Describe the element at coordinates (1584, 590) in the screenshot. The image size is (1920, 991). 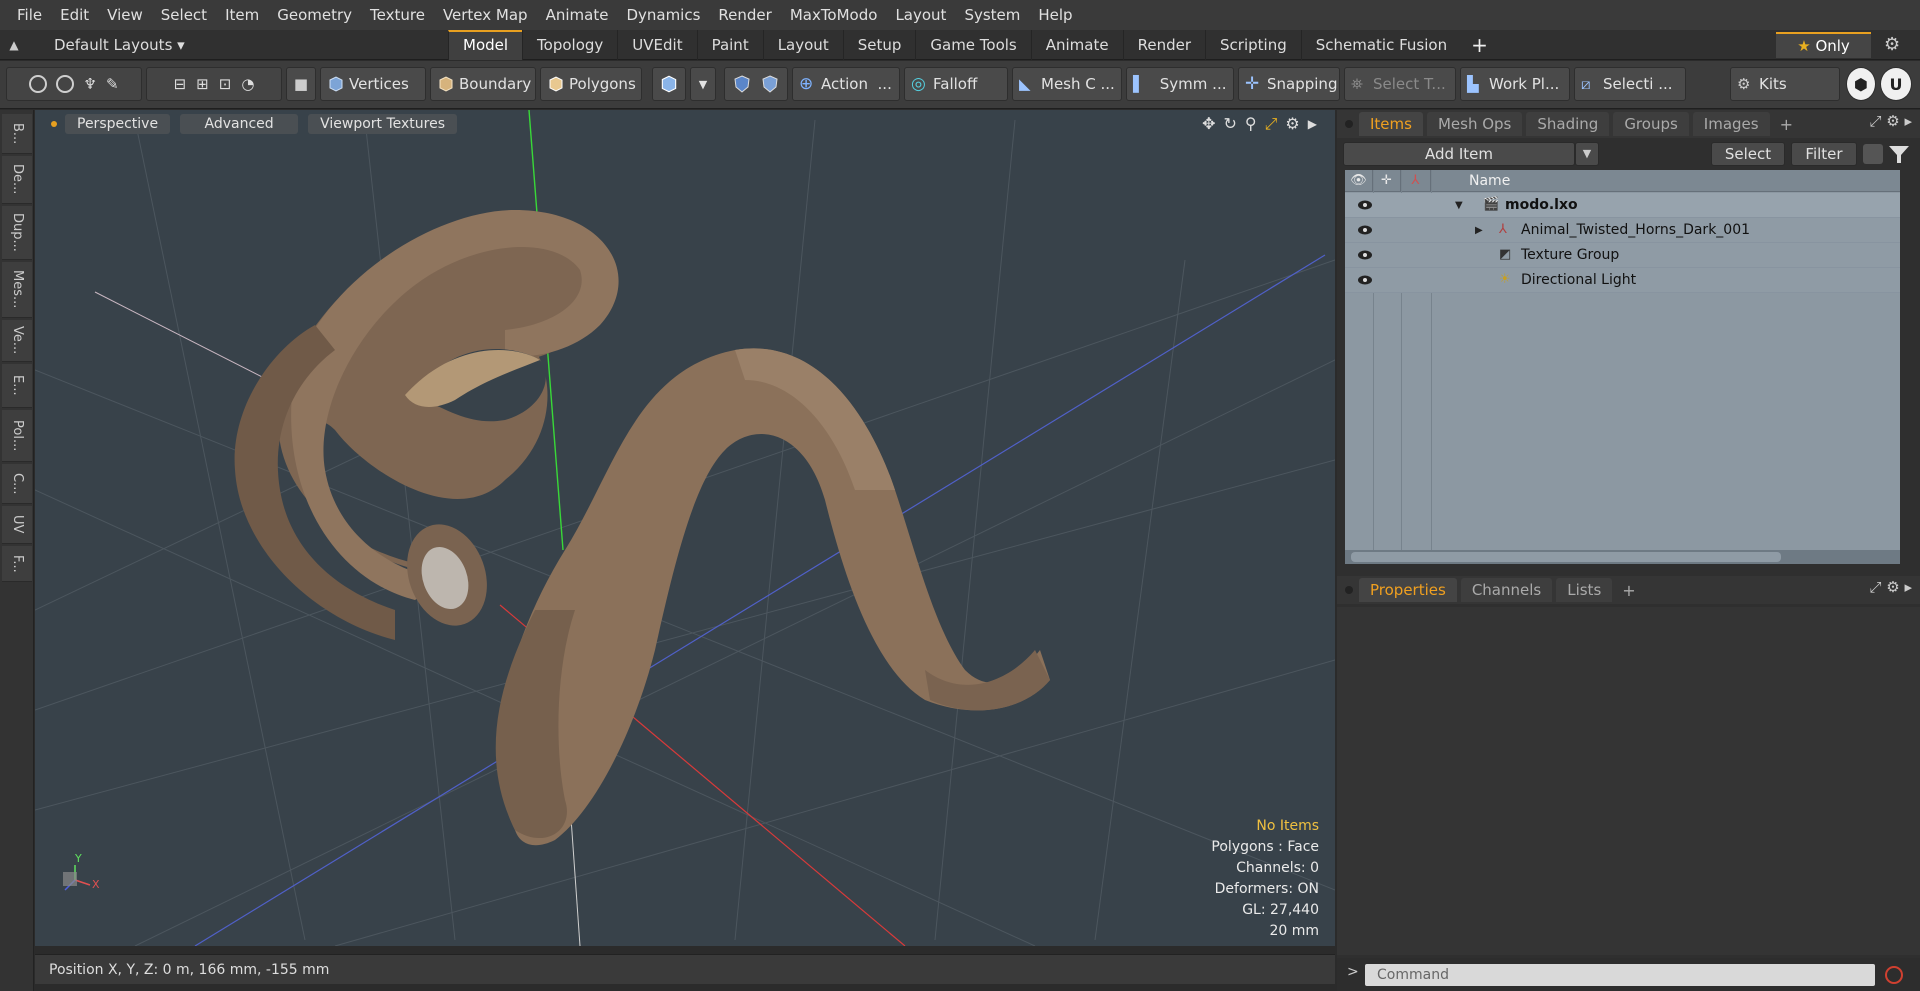
I see `tab-lists: Lists` at that location.